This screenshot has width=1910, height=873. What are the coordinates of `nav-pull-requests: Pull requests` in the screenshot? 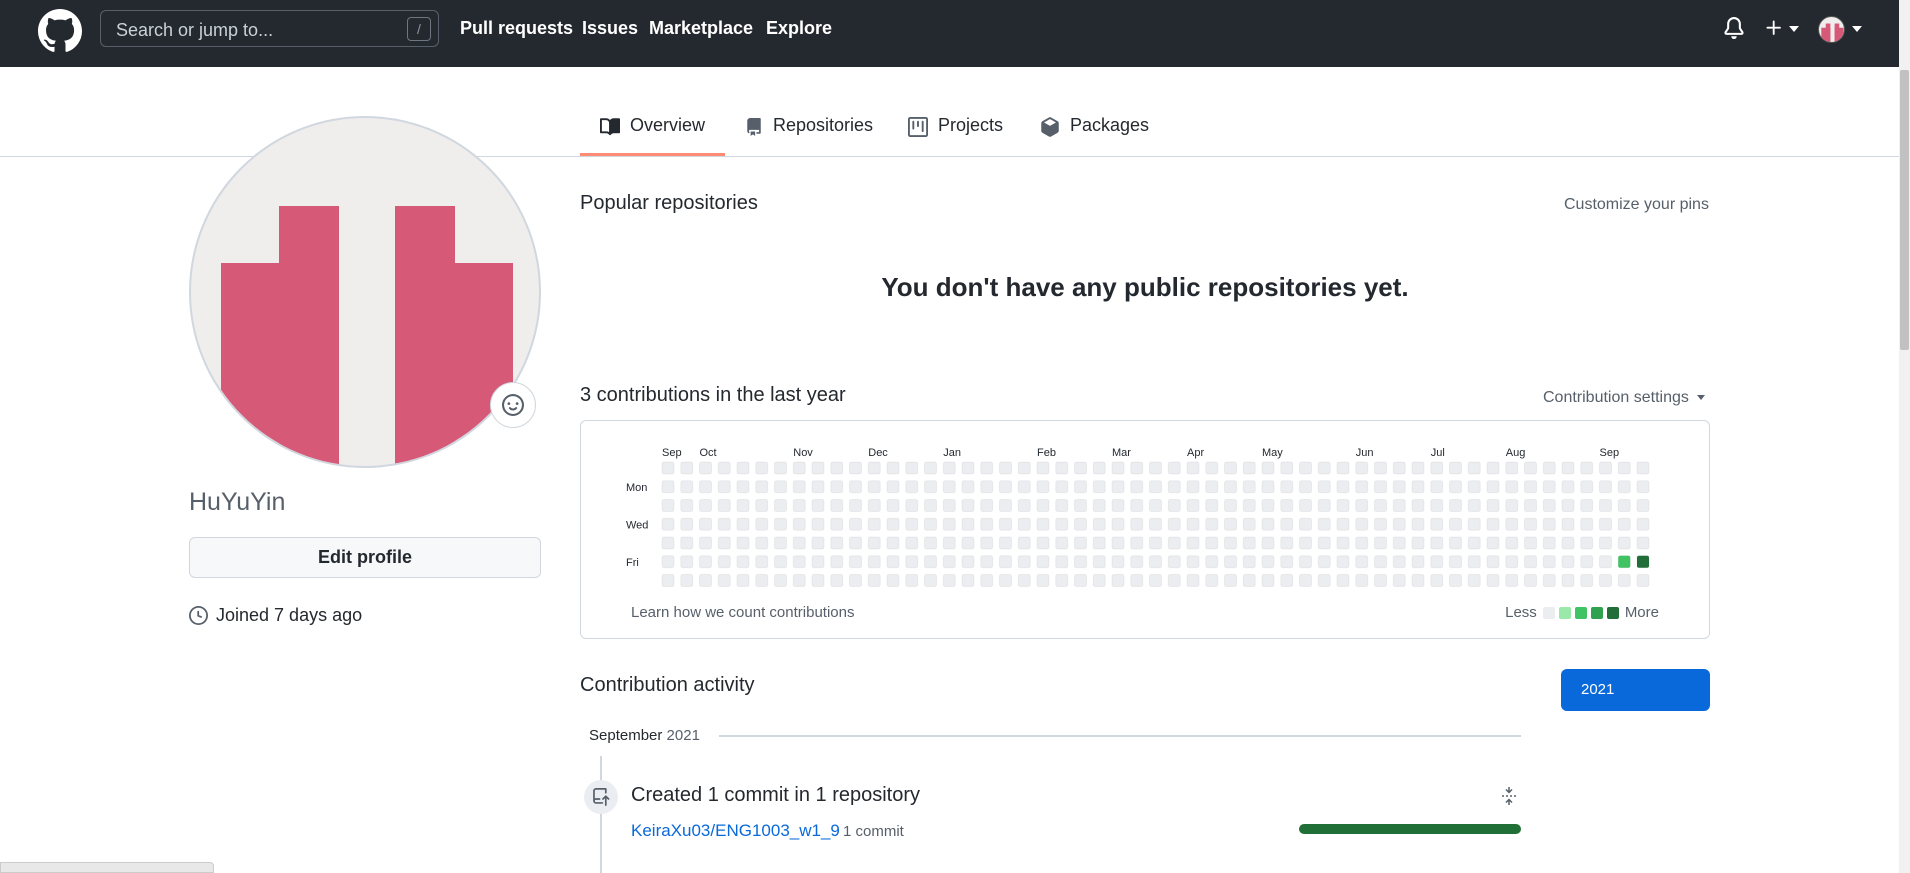 It's located at (516, 28).